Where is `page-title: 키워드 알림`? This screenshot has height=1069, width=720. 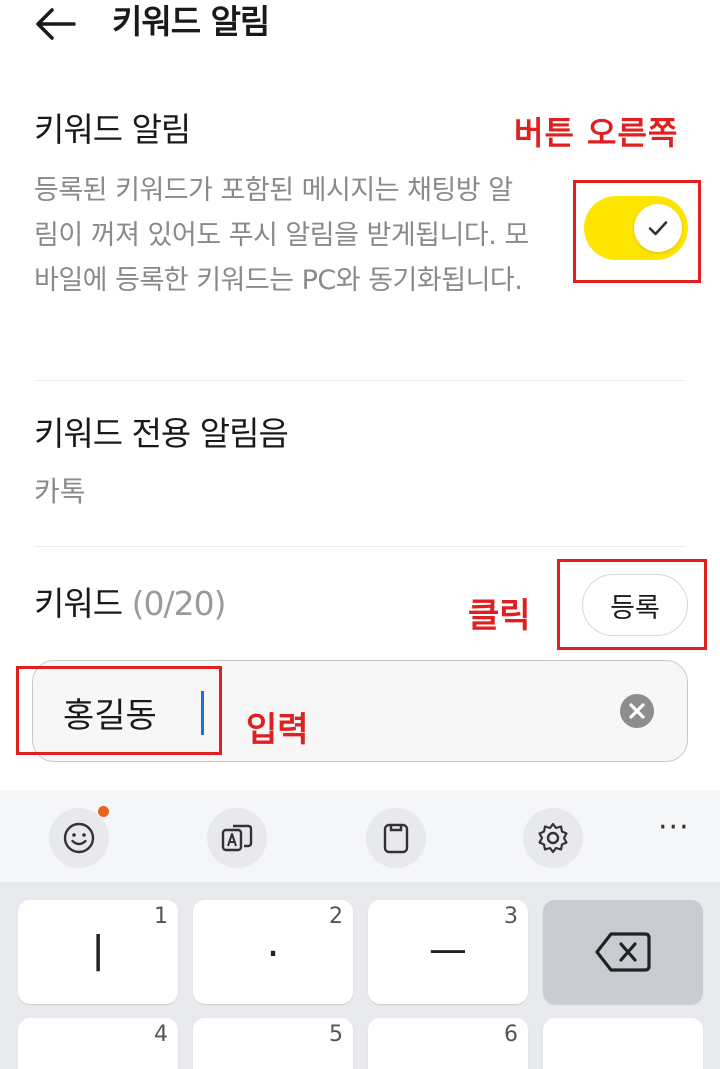
page-title: 키워드 알림 is located at coordinates (191, 21).